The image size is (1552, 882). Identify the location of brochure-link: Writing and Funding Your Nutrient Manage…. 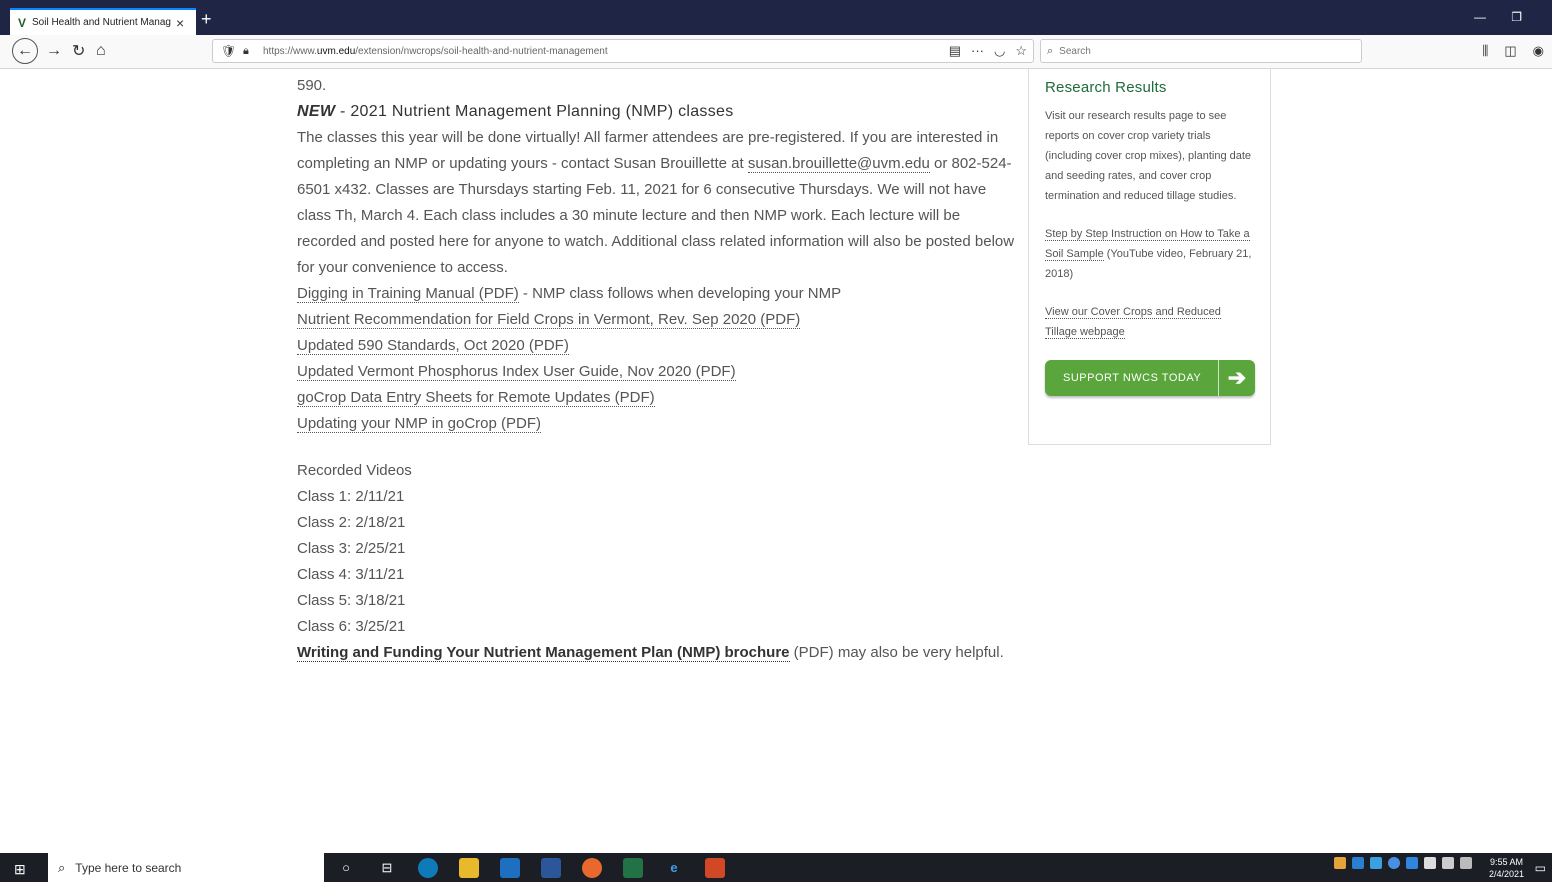
(543, 653).